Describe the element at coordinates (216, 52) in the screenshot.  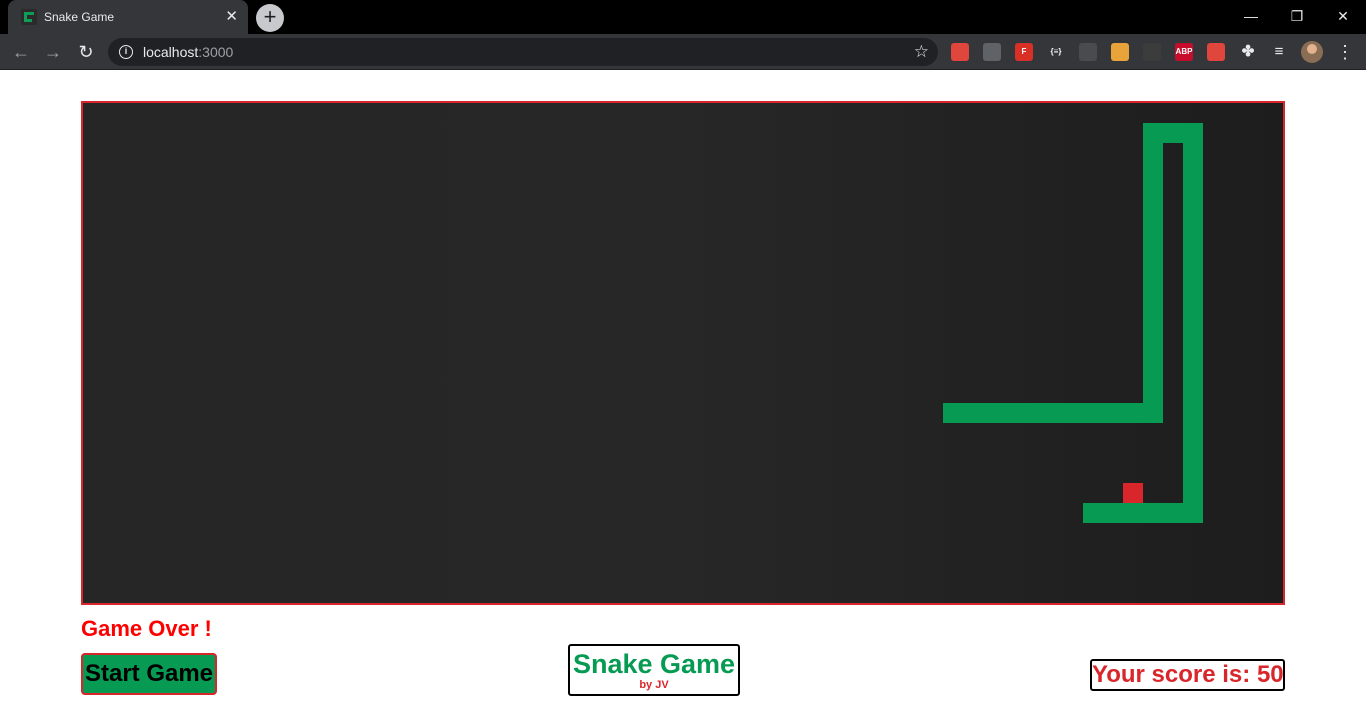
I see `url-port: :3000` at that location.